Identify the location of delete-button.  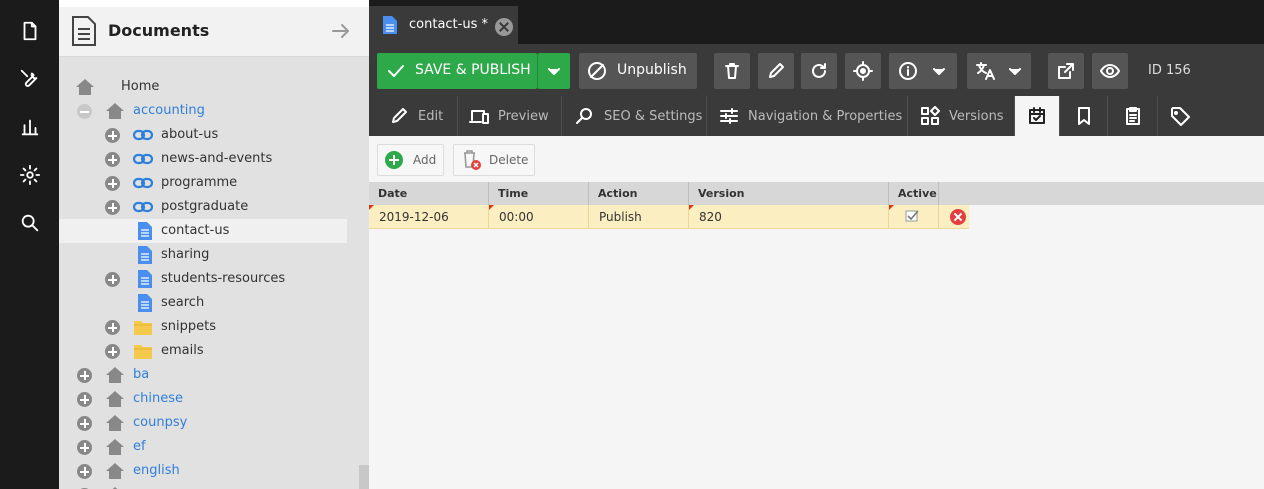
(732, 71).